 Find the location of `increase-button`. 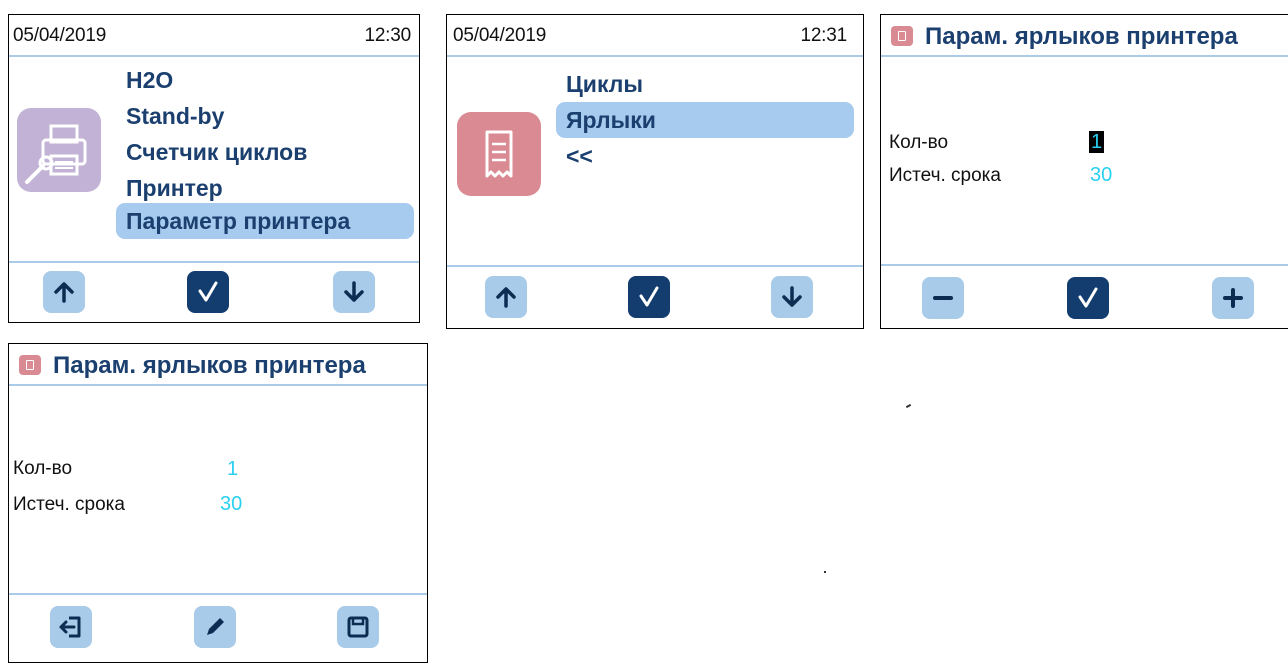

increase-button is located at coordinates (1233, 298).